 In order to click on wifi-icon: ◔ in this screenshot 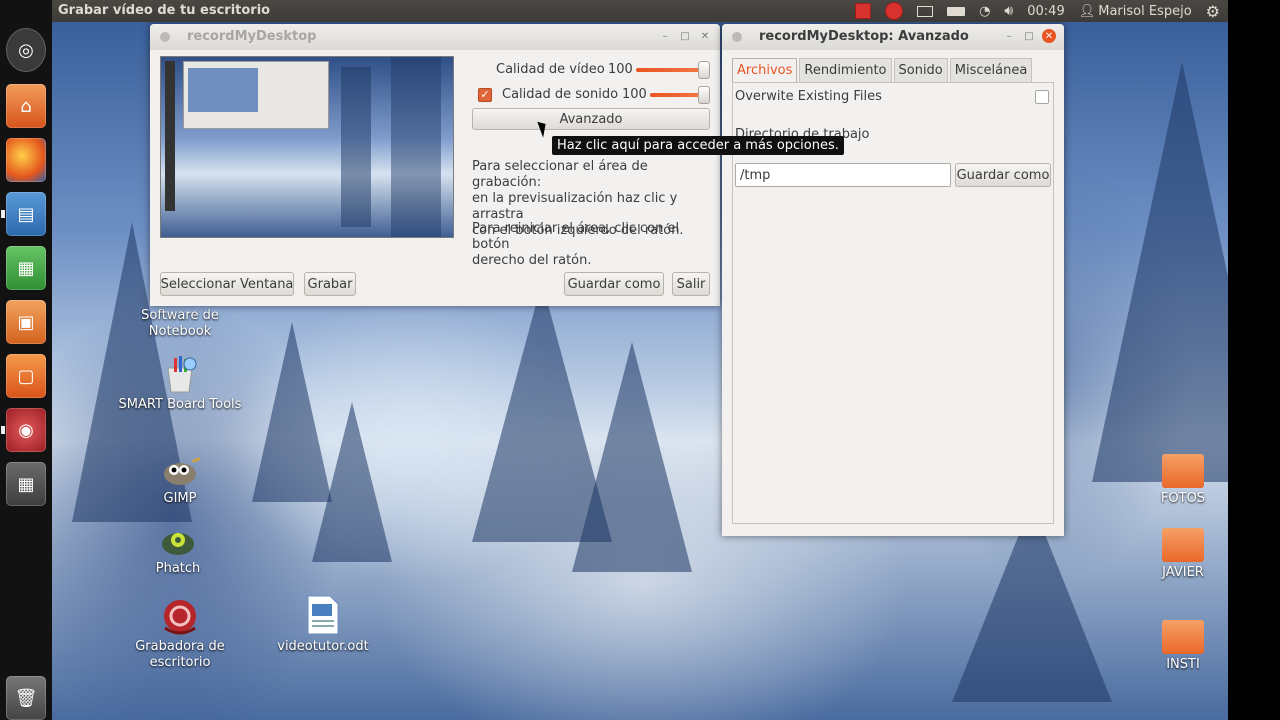, I will do `click(985, 11)`.